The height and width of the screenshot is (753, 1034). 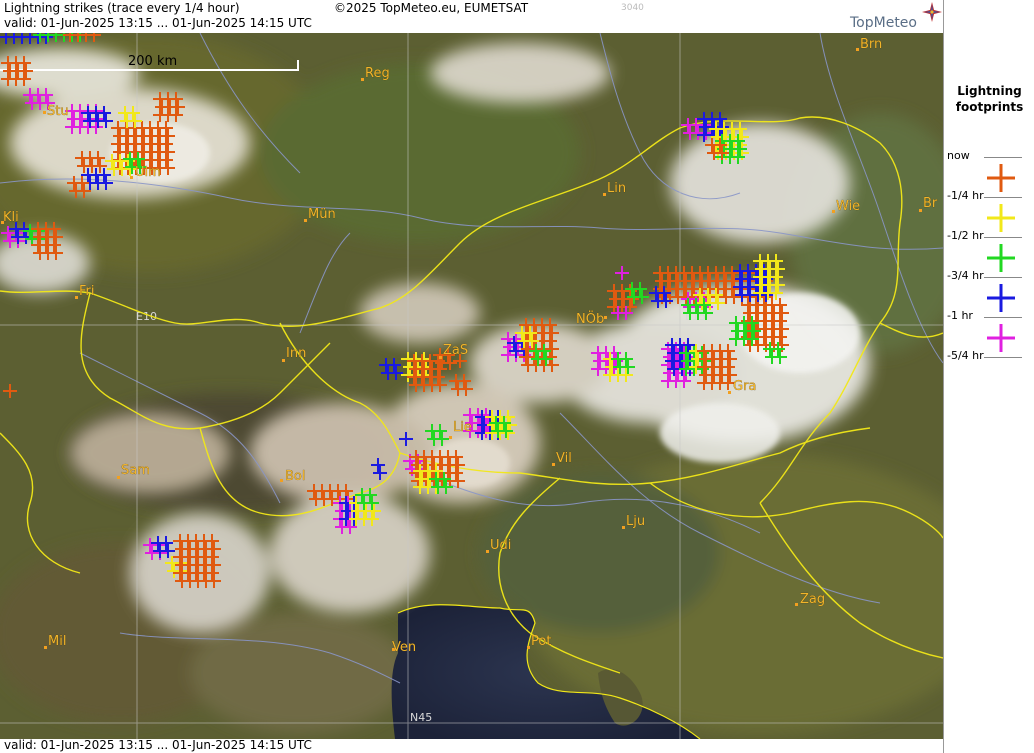 I want to click on svg-text: Lin, so click(x=616, y=188).